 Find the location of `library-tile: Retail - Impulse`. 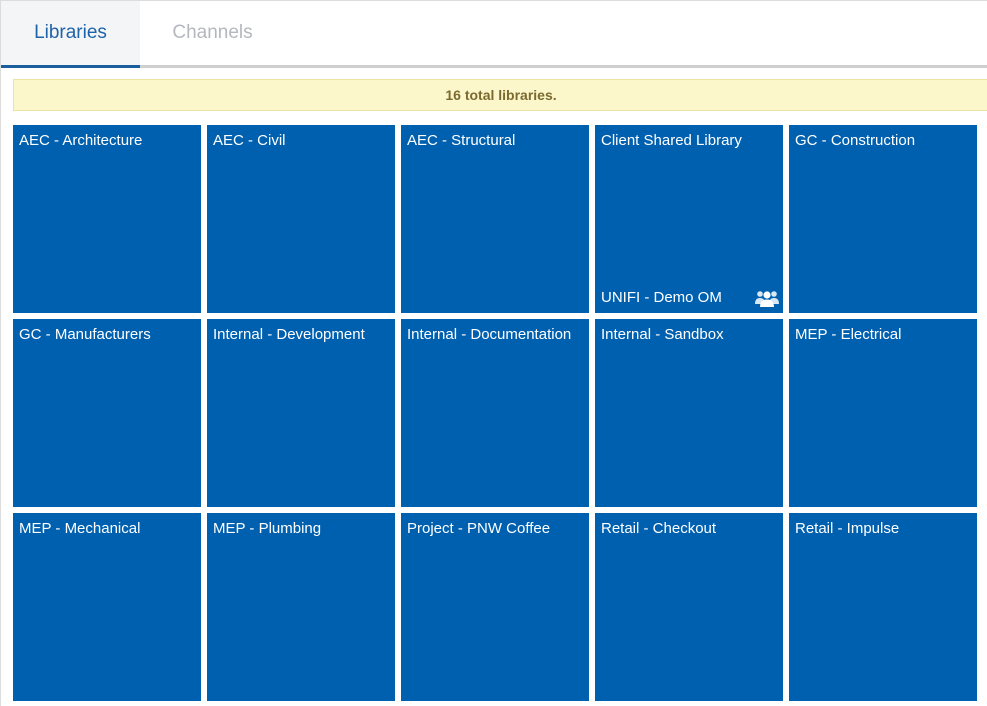

library-tile: Retail - Impulse is located at coordinates (883, 607).